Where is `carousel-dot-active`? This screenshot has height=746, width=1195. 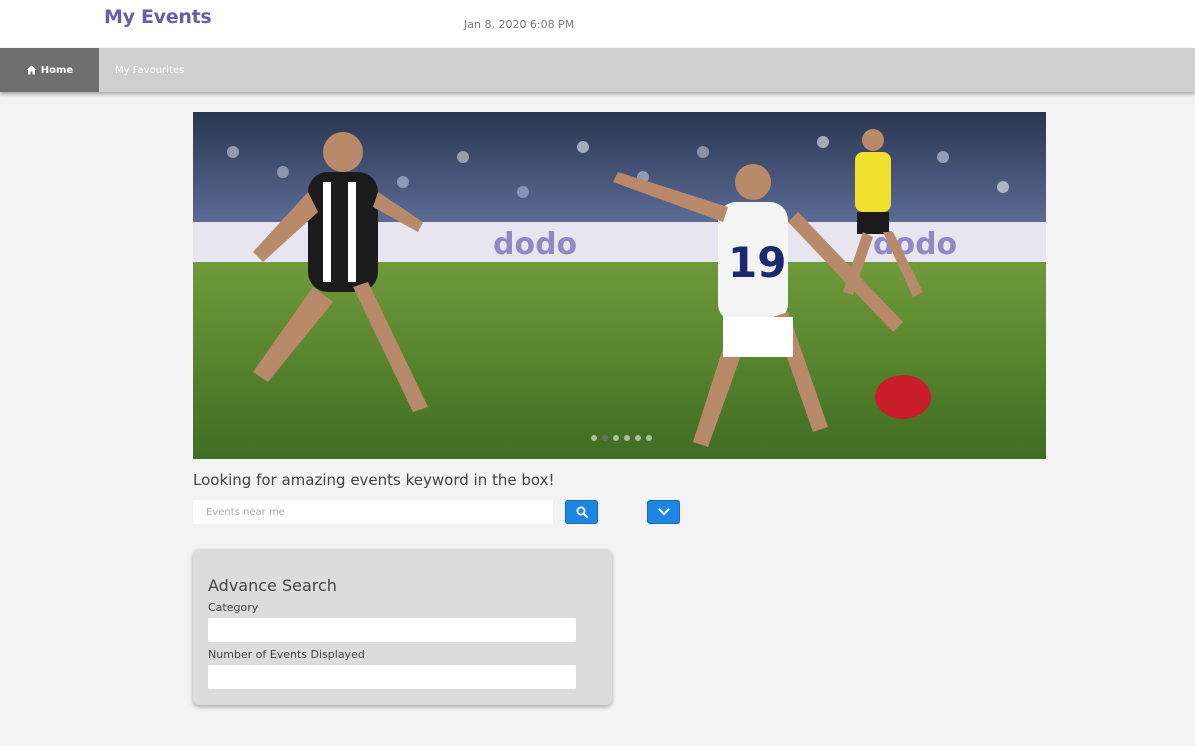 carousel-dot-active is located at coordinates (605, 438).